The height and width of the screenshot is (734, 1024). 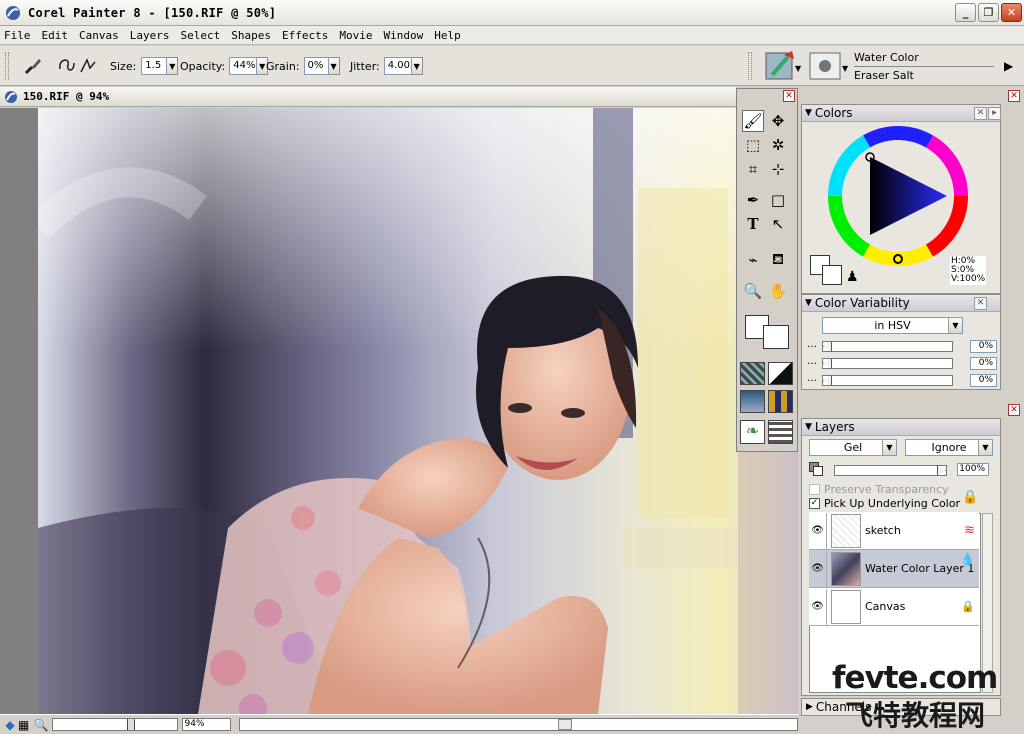 What do you see at coordinates (778, 200) in the screenshot?
I see `rectangle-shape-icon: □` at bounding box center [778, 200].